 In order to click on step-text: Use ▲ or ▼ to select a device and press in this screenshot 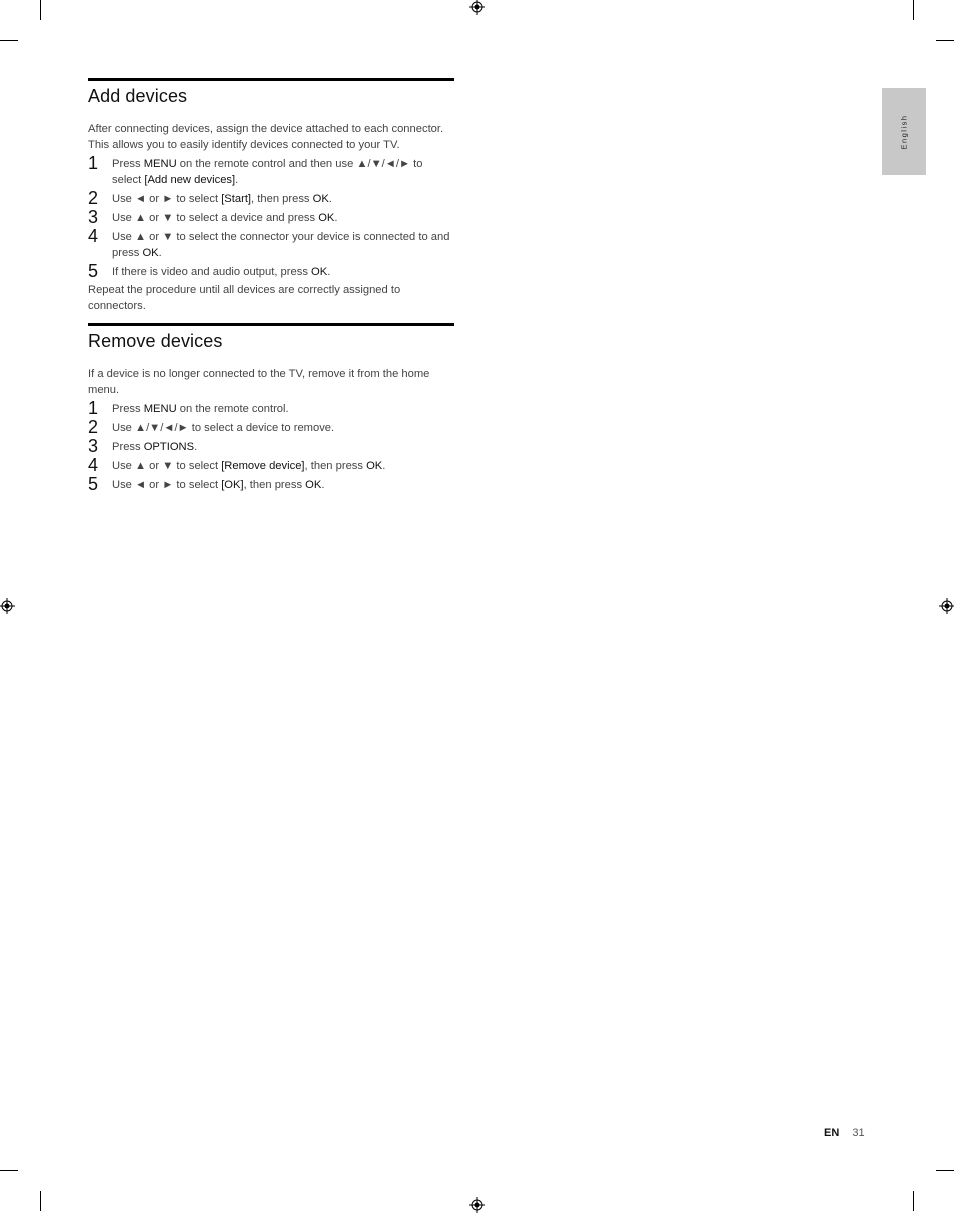, I will do `click(215, 218)`.